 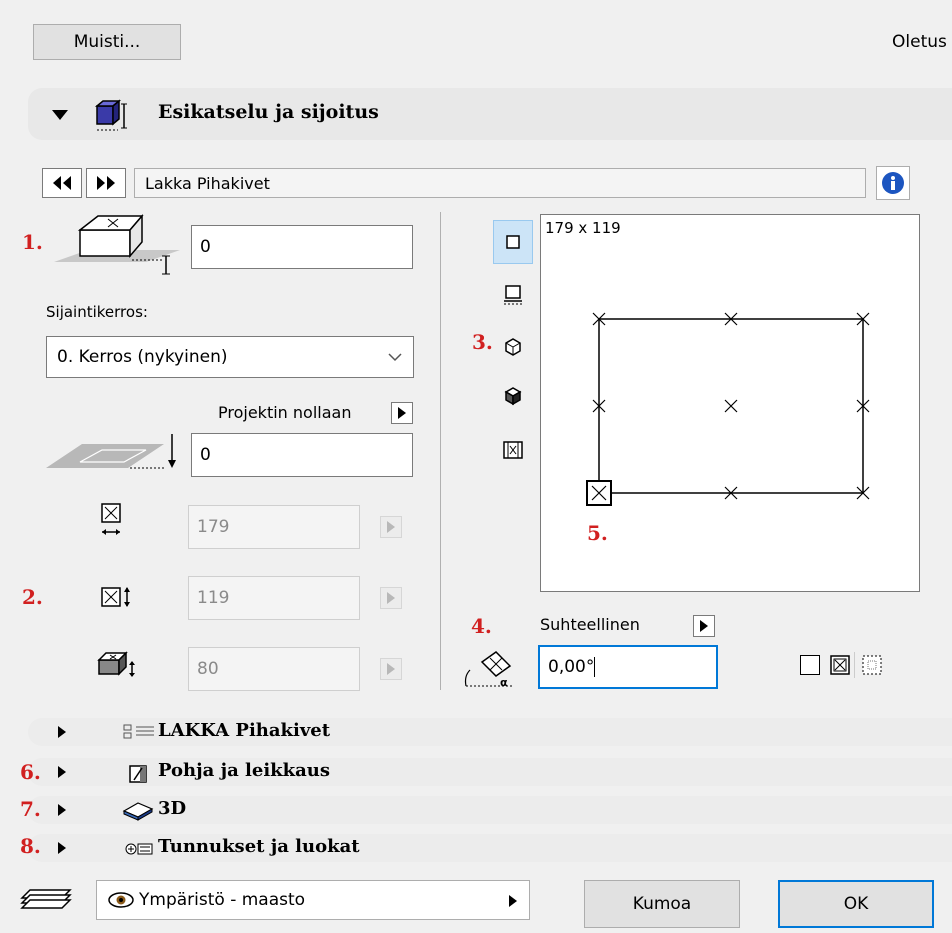 I want to click on floorplan-section-icon, so click(x=139, y=773).